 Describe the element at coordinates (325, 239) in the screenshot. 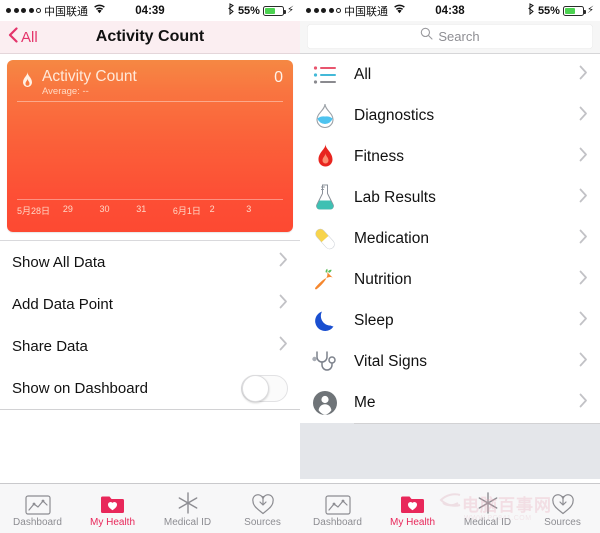

I see `pill-capsule-icon` at that location.